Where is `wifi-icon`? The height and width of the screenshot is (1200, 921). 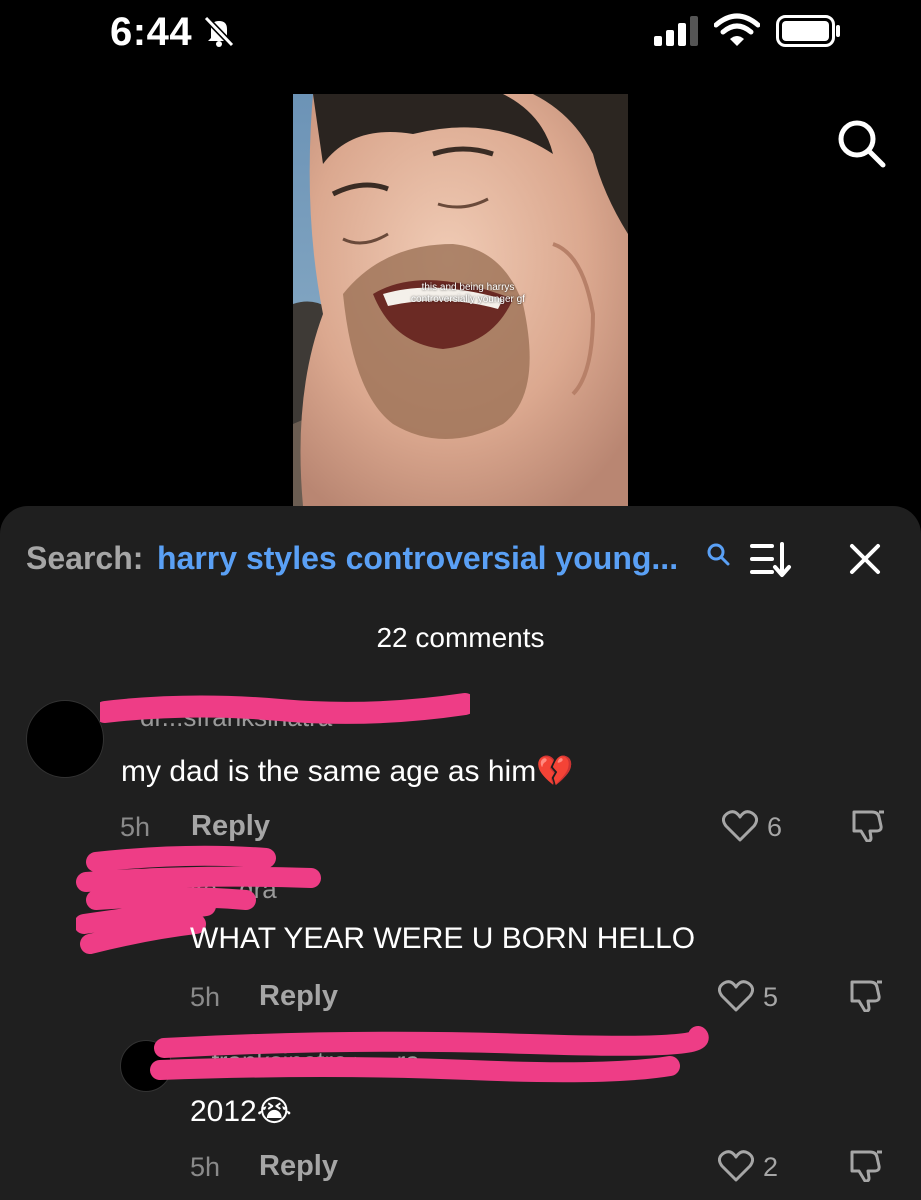
wifi-icon is located at coordinates (737, 29).